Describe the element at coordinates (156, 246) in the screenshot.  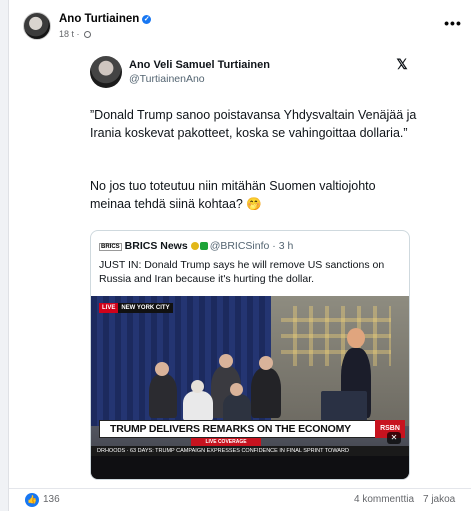
I see `quoted-author-name: BRICS News` at that location.